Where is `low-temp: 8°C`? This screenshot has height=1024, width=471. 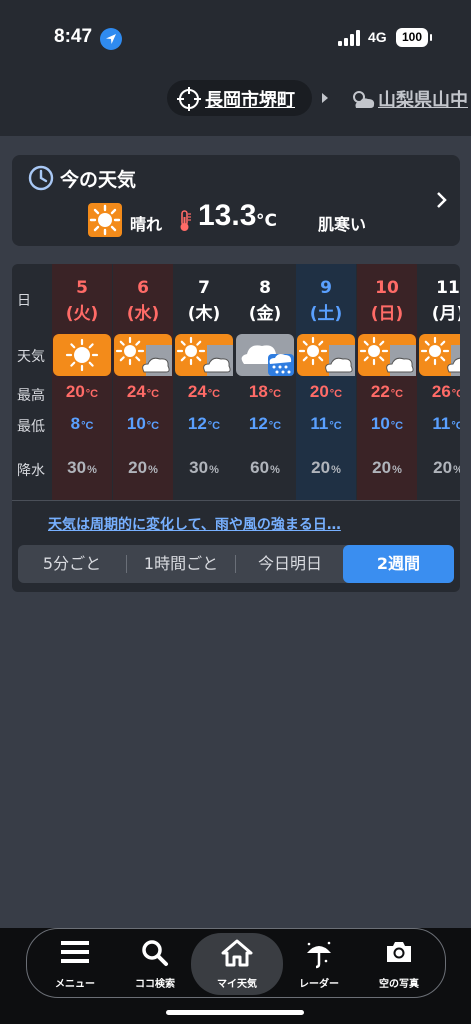 low-temp: 8°C is located at coordinates (82, 424).